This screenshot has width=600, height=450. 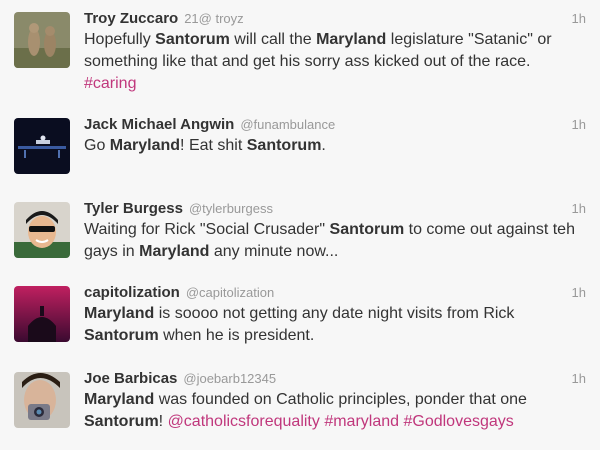 What do you see at coordinates (213, 145) in the screenshot?
I see `text-run: ! Eat shit` at bounding box center [213, 145].